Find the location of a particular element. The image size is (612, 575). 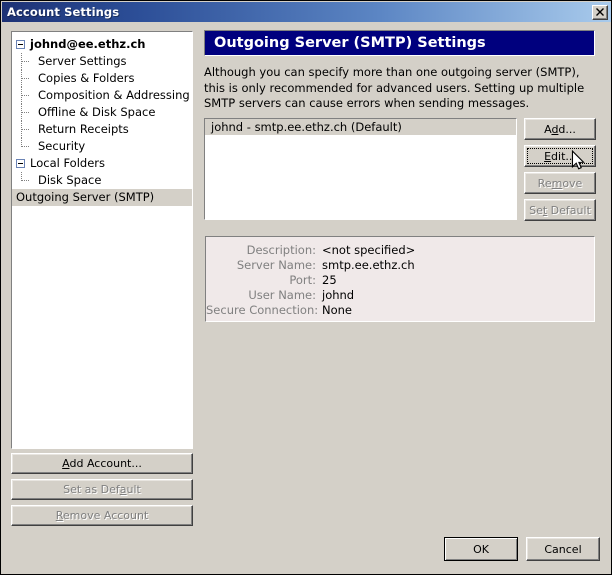

remove-server-button: Remove is located at coordinates (560, 183).